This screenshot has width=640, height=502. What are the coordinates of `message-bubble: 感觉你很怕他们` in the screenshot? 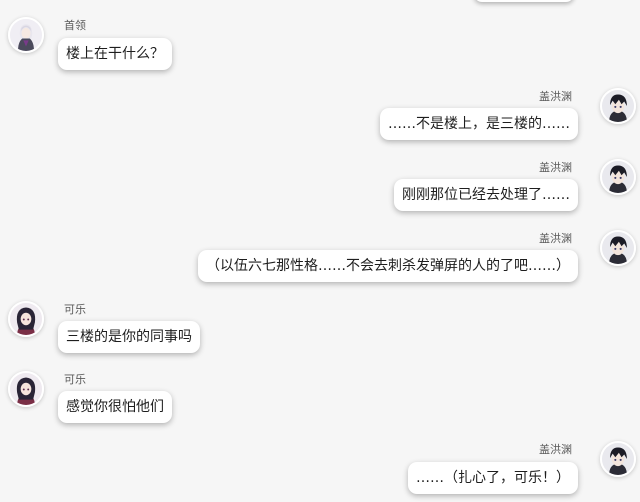 It's located at (115, 407).